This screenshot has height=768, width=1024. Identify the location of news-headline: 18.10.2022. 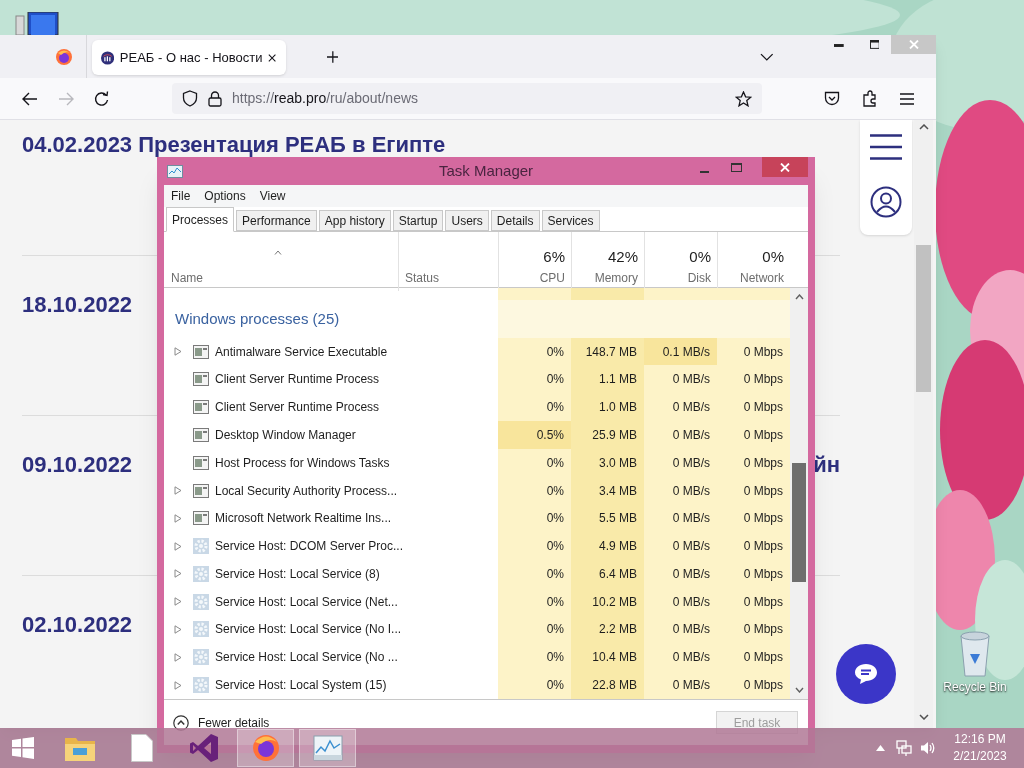
(77, 305).